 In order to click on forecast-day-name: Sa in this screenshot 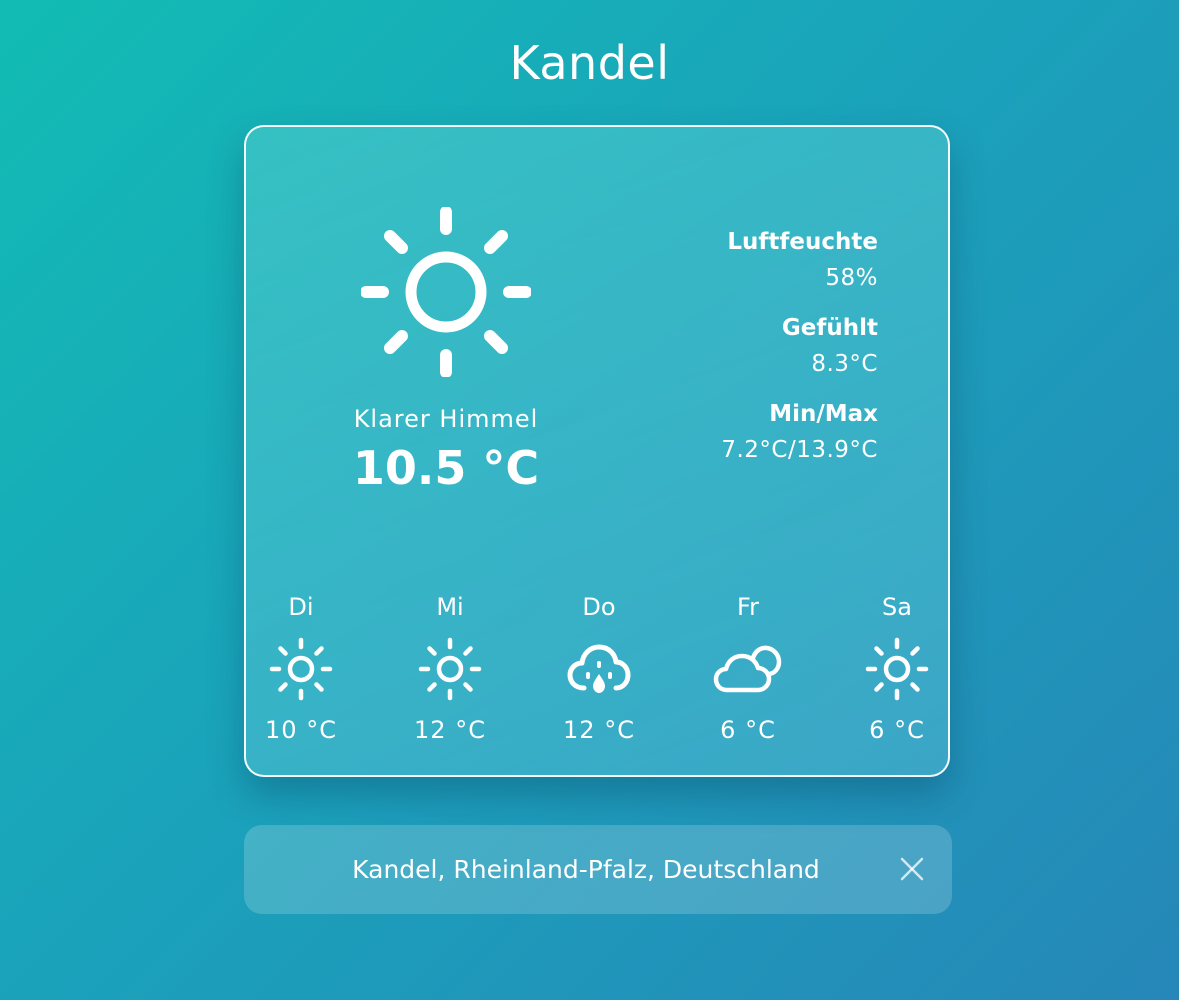, I will do `click(897, 607)`.